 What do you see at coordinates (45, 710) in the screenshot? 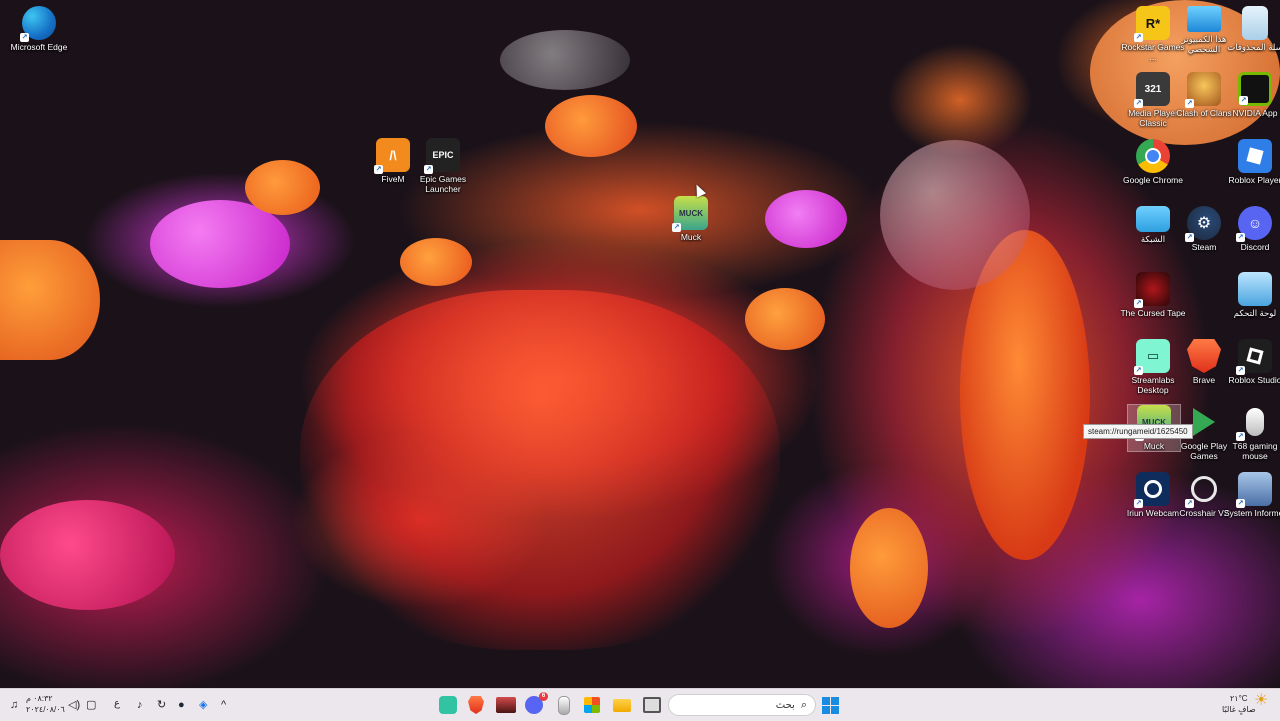
I see `clock-date: ٢٠٢٤/٠٨/٠٦` at bounding box center [45, 710].